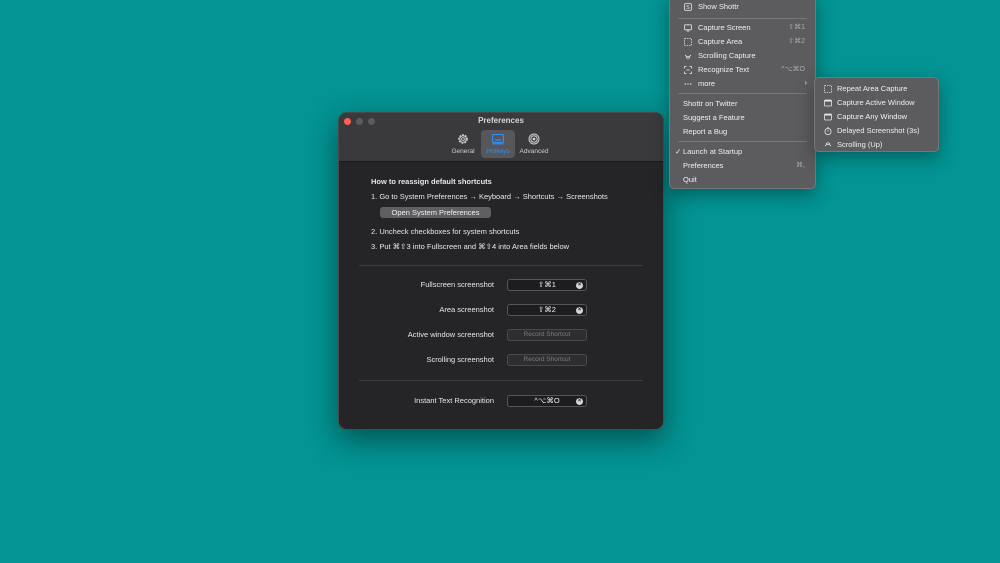 This screenshot has height=563, width=1000. Describe the element at coordinates (705, 131) in the screenshot. I see `menu-item-label: Report a Bug` at that location.